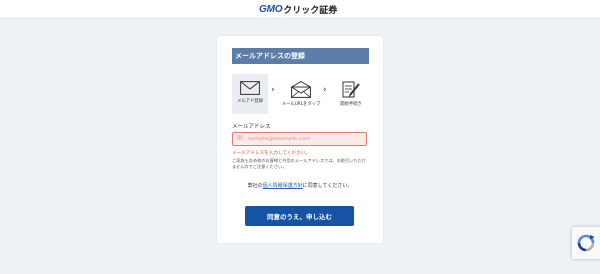 Image resolution: width=600 pixels, height=274 pixels. I want to click on form-pen-icon, so click(351, 89).